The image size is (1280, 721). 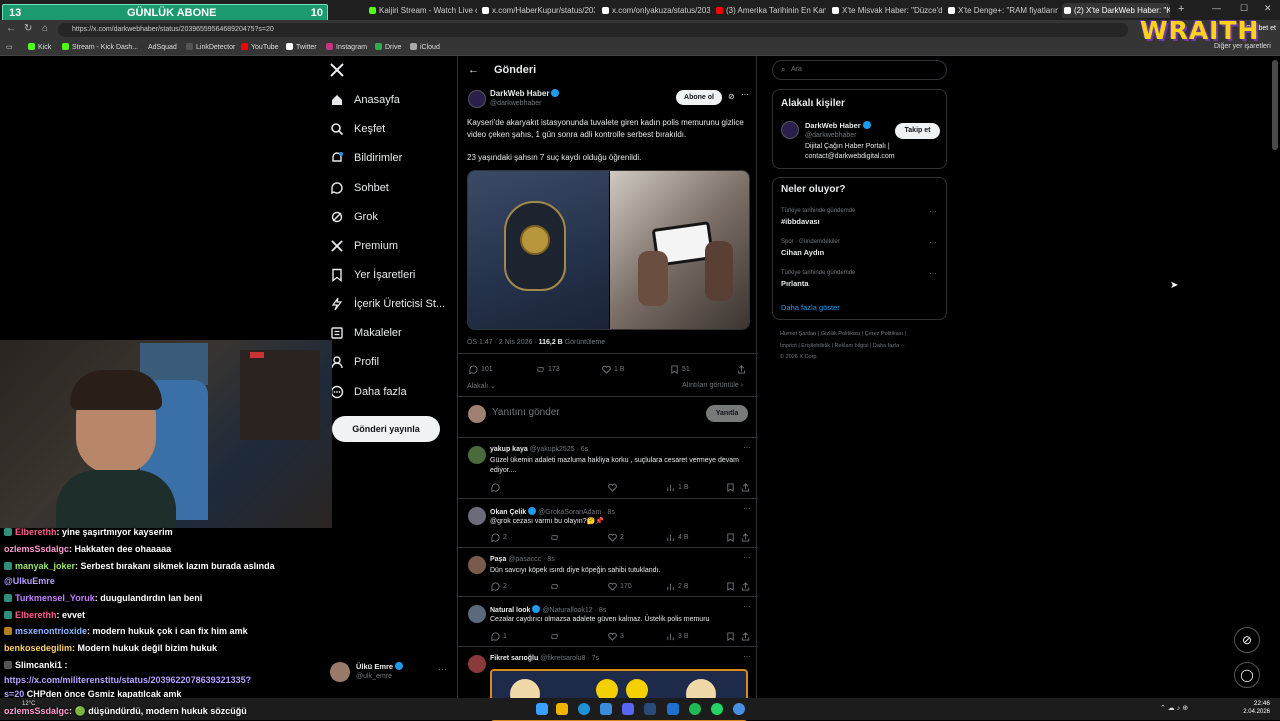 What do you see at coordinates (917, 131) in the screenshot?
I see `follow-button: Takip et` at bounding box center [917, 131].